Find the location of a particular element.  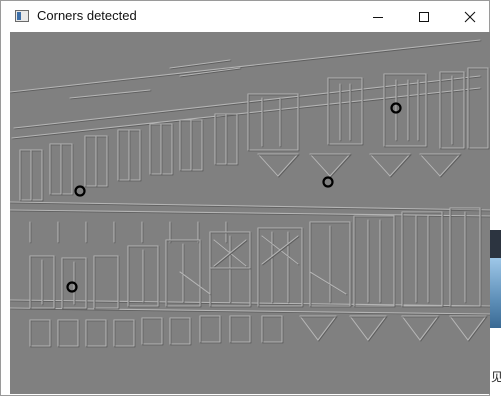

minimize-button is located at coordinates (378, 16).